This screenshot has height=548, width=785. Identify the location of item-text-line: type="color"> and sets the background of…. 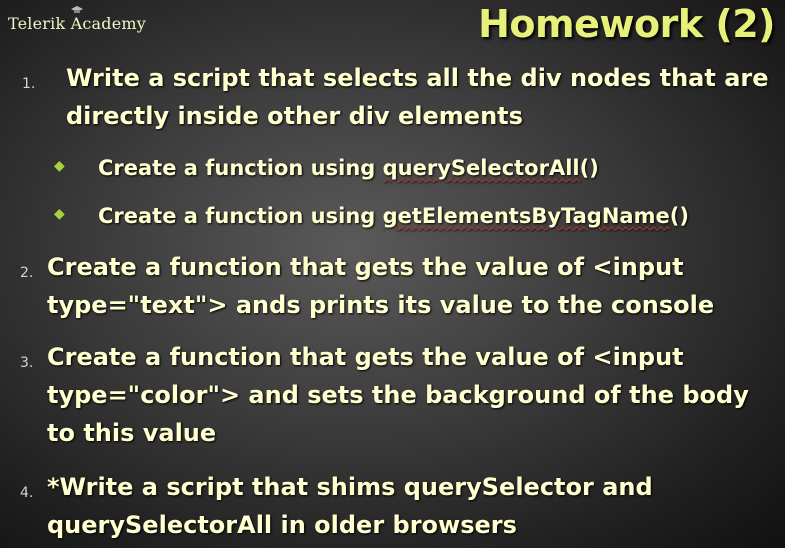
(398, 395).